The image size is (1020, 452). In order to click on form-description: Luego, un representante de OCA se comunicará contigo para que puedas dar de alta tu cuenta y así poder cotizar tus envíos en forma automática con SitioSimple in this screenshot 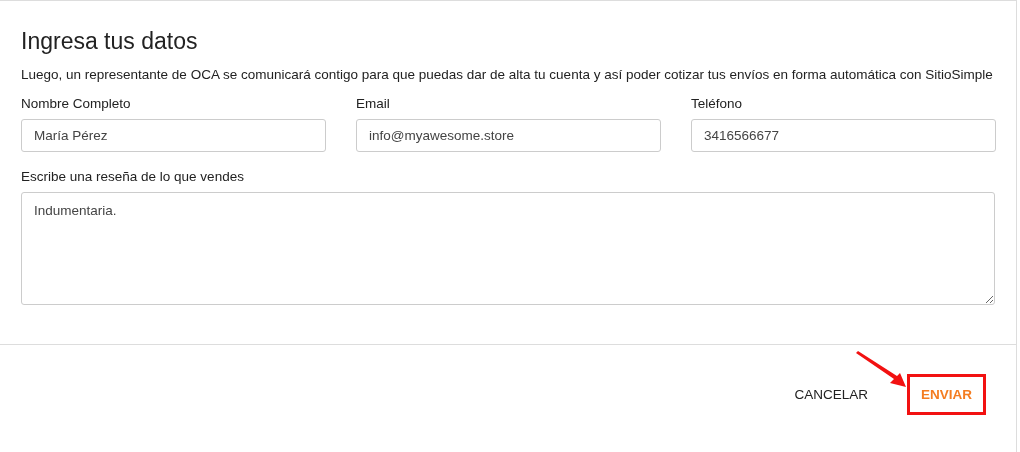, I will do `click(507, 75)`.